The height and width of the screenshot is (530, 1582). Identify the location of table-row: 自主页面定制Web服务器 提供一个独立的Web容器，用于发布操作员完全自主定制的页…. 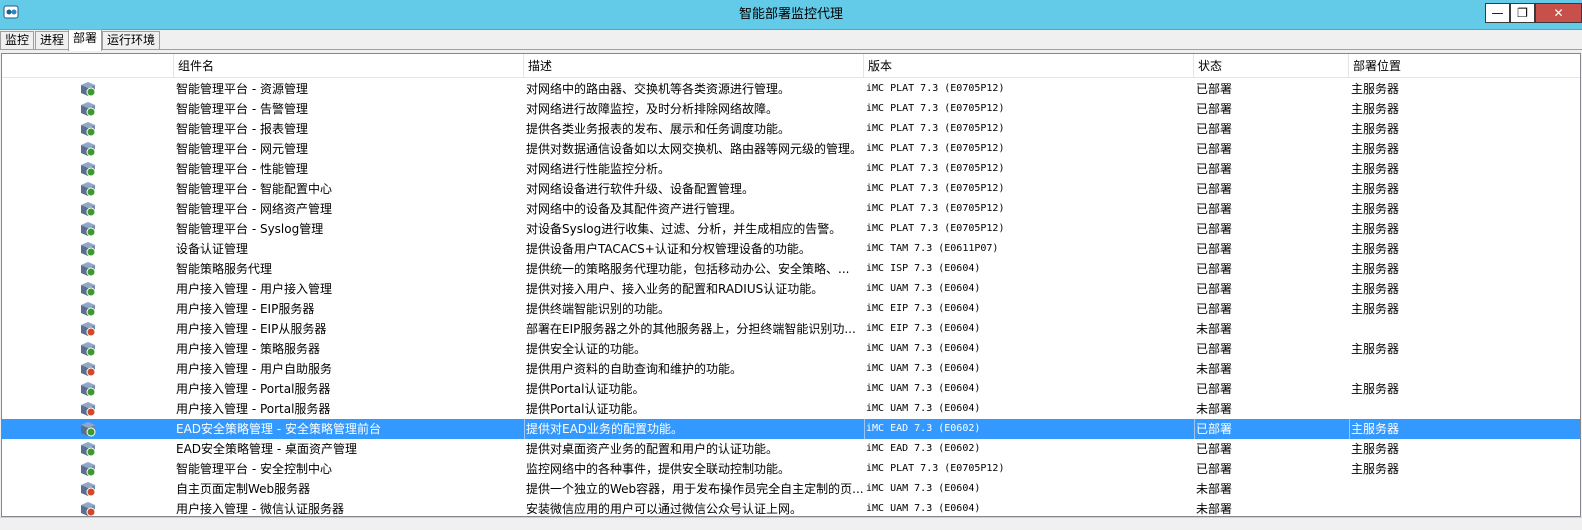
(791, 489).